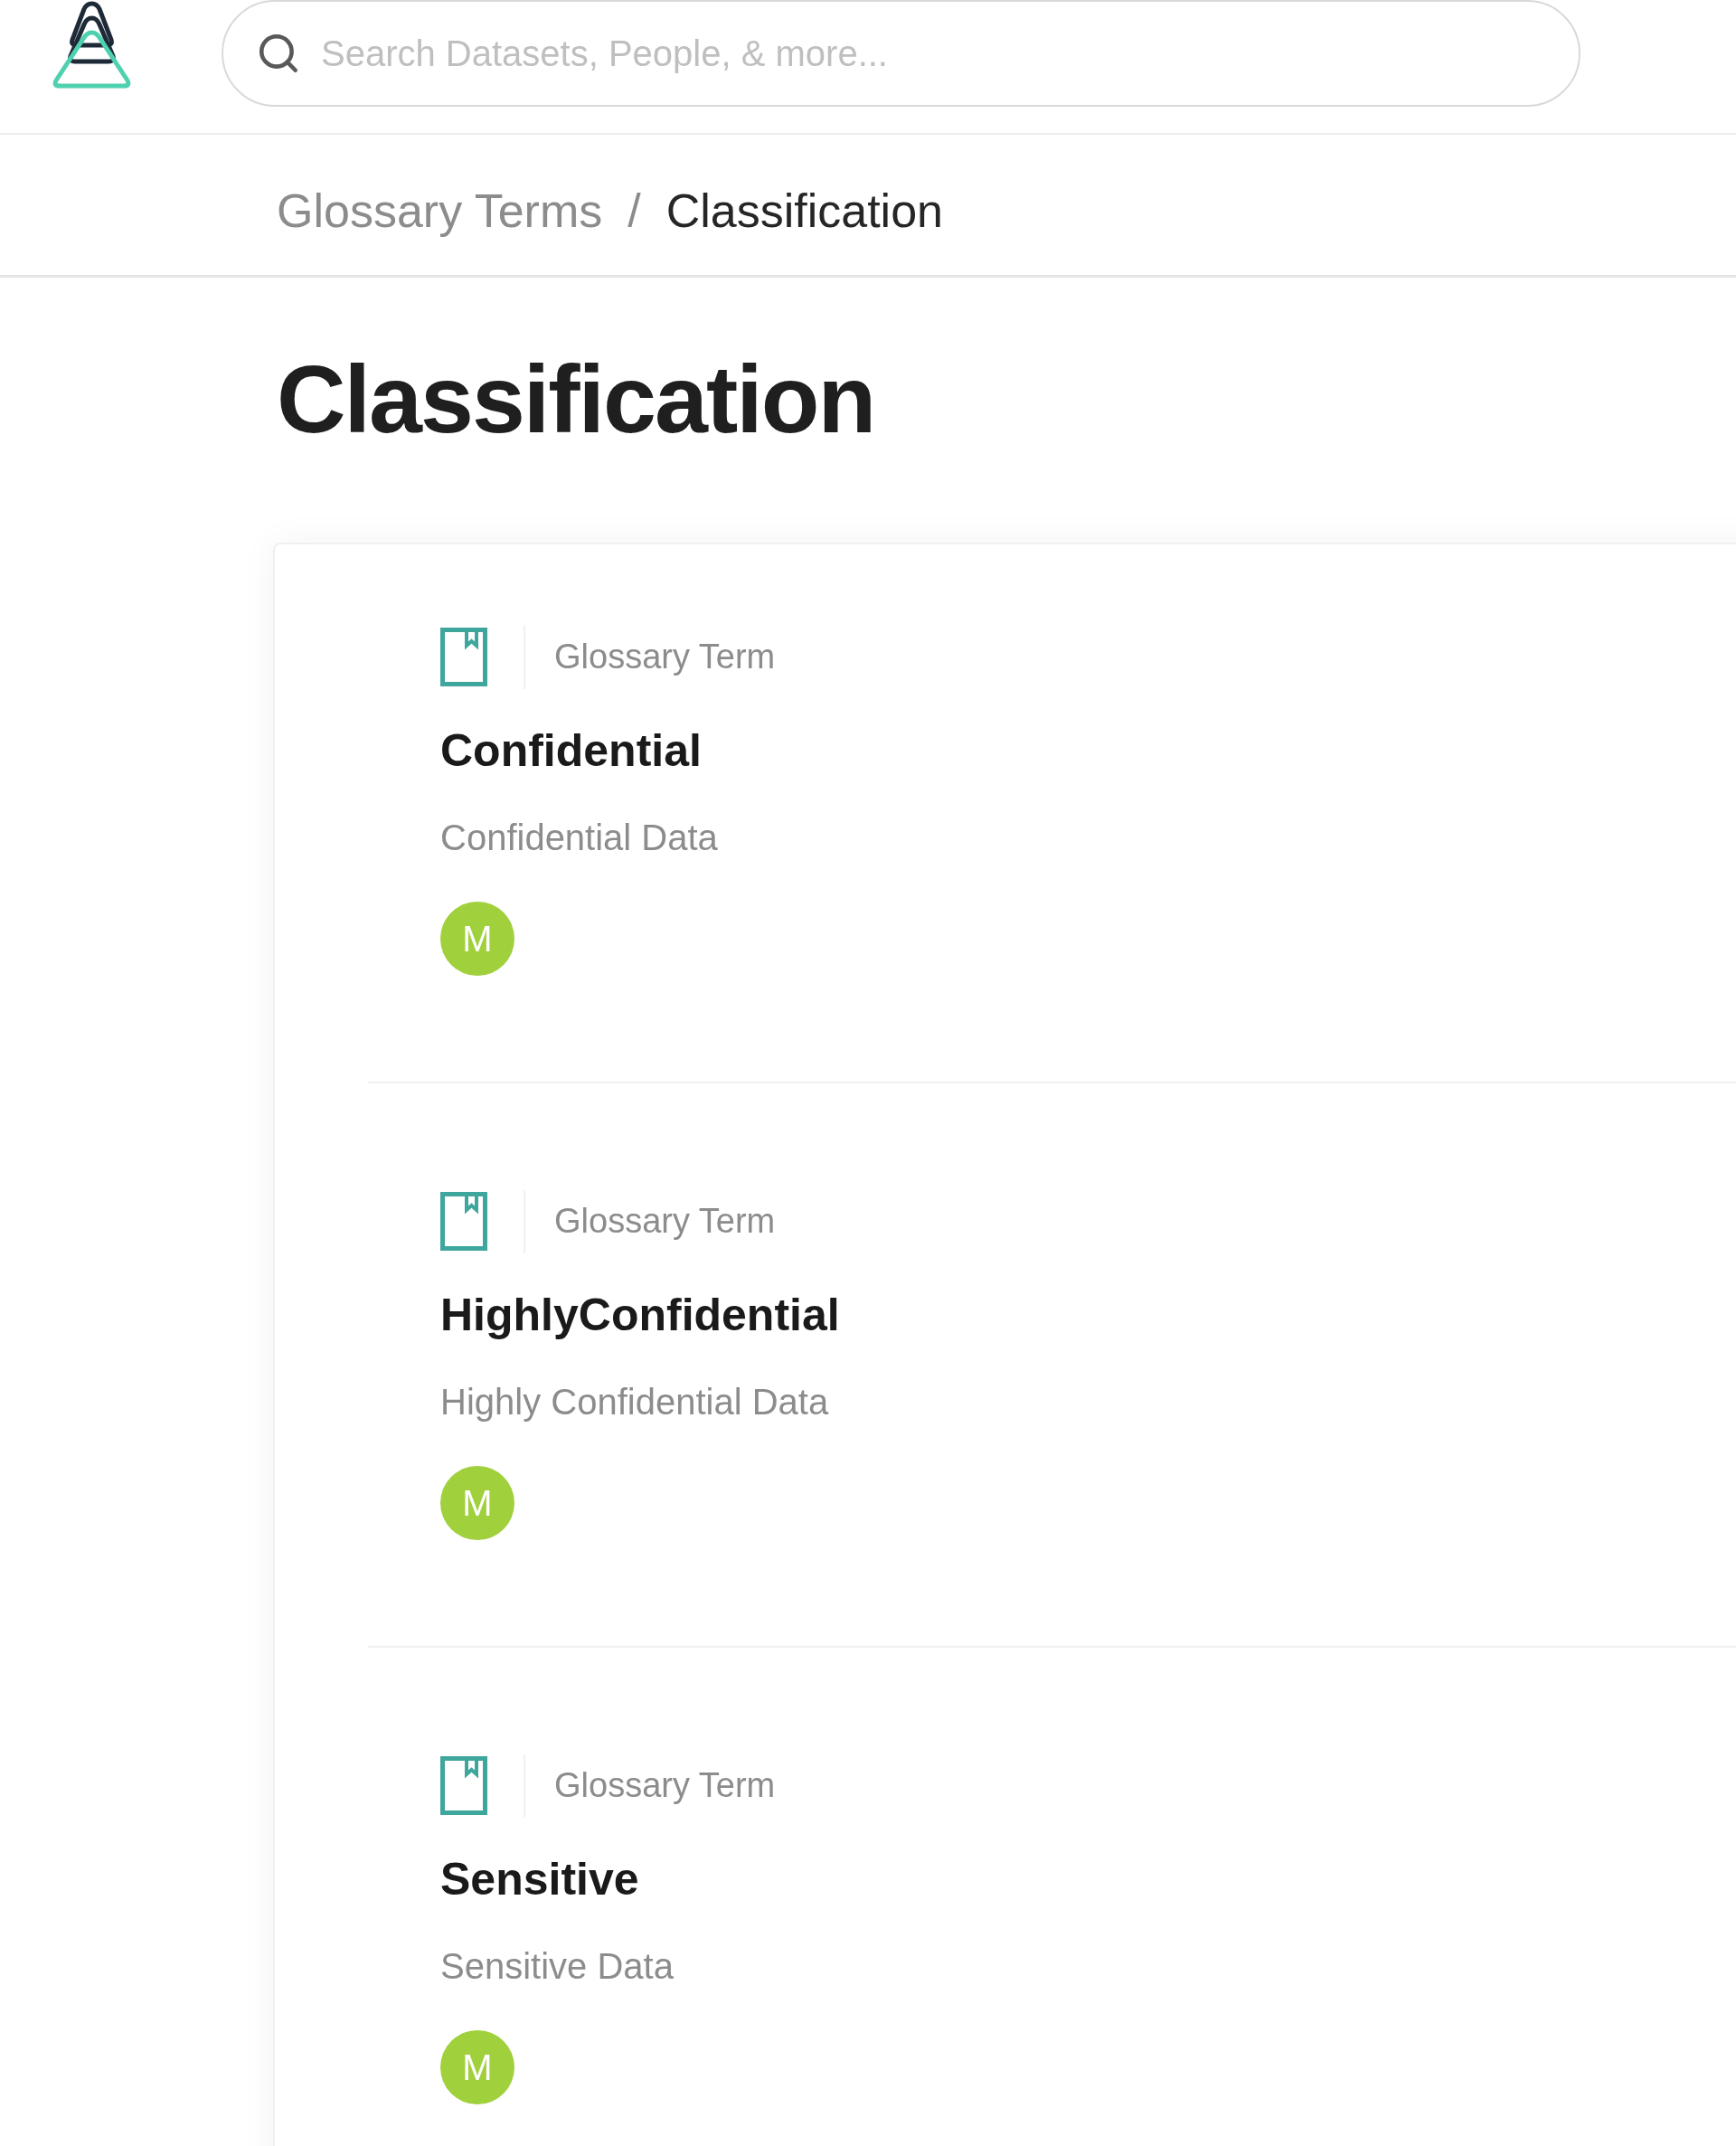 The height and width of the screenshot is (2146, 1736). Describe the element at coordinates (640, 1315) in the screenshot. I see `term-name-link: HighlyConfidential` at that location.